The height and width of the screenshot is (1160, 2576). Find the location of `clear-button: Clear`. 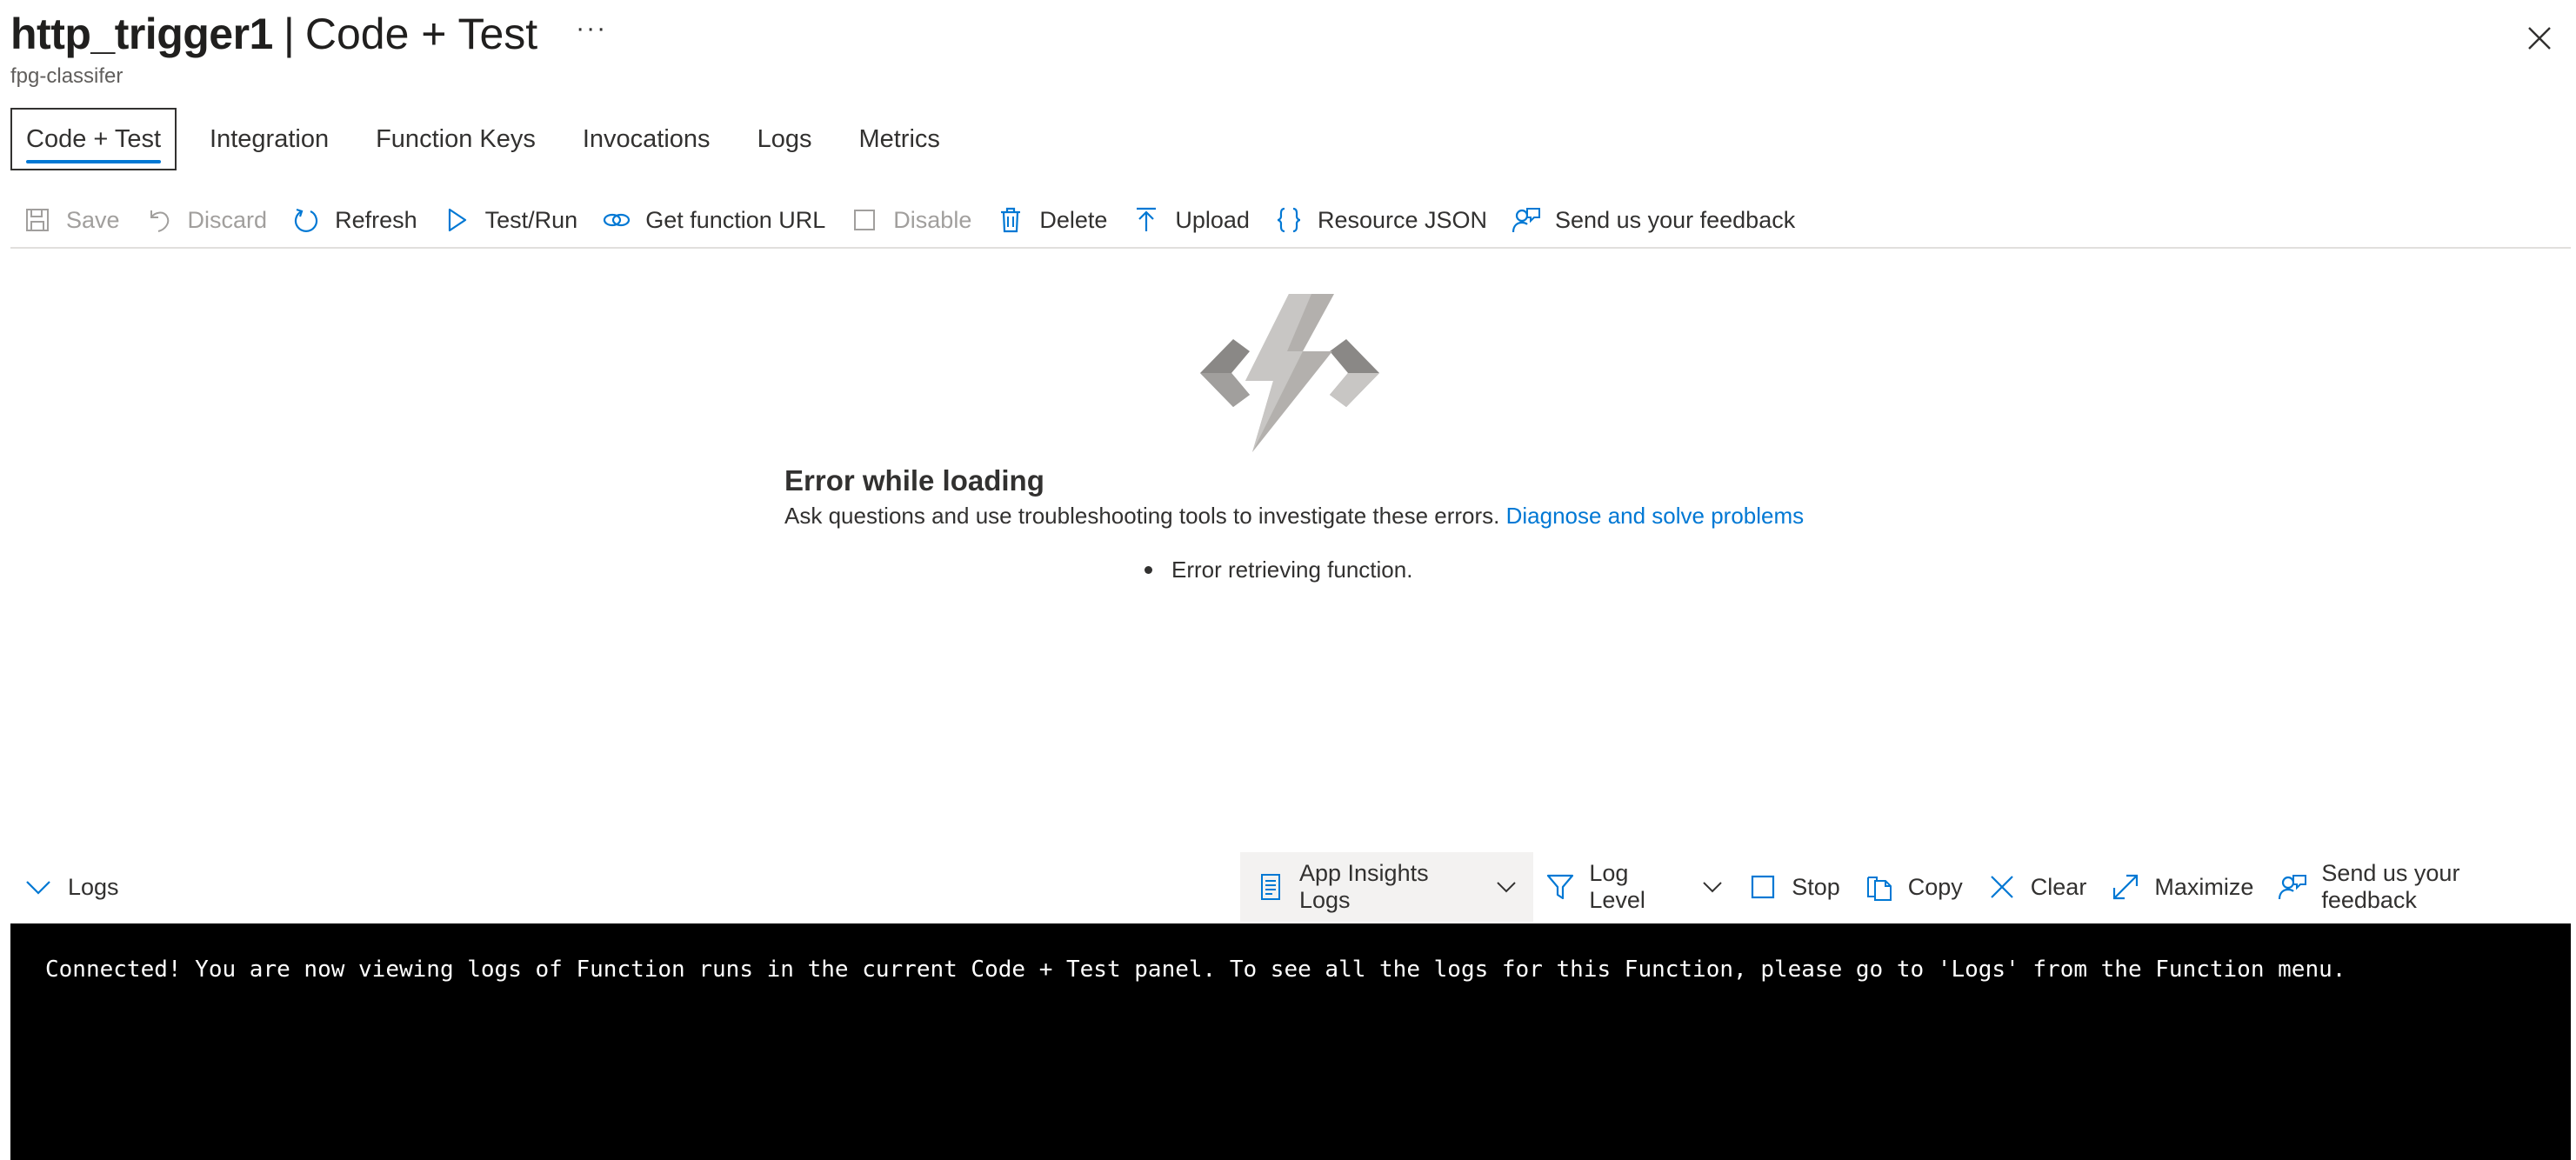

clear-button: Clear is located at coordinates (2037, 887).